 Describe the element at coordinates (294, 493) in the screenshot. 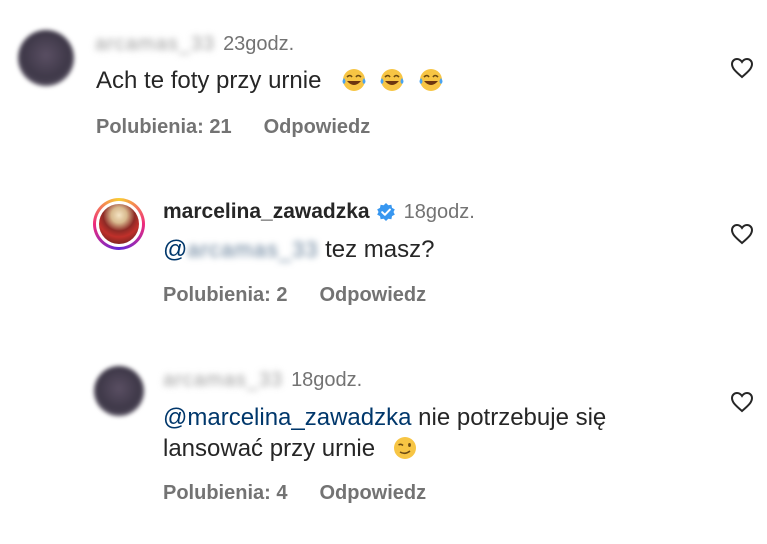

I see `comment-actions: Polubienia: 4 Odpowiedz` at that location.